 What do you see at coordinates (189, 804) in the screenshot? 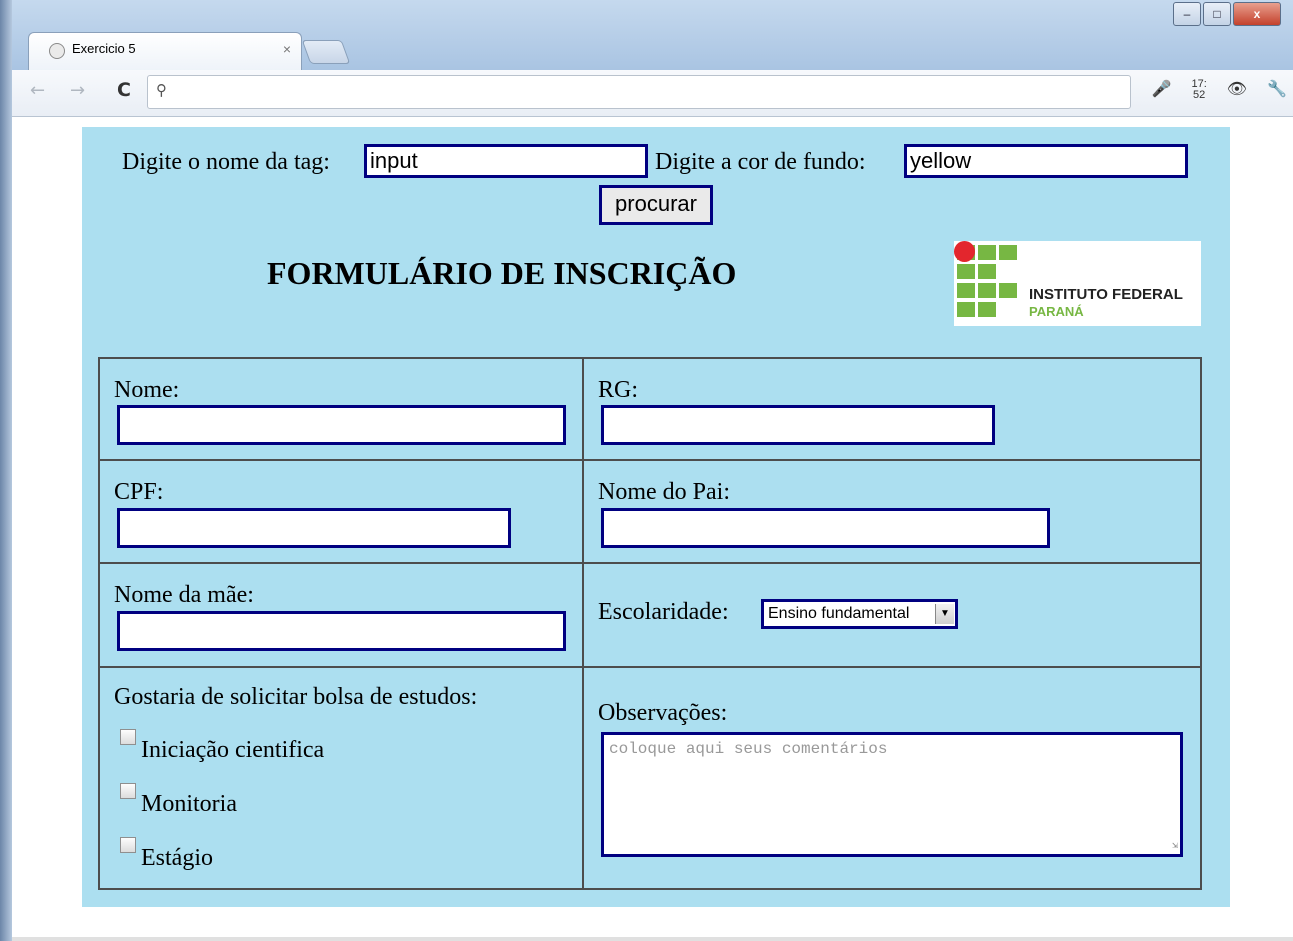
I see `monitoria-label: Monitoria` at bounding box center [189, 804].